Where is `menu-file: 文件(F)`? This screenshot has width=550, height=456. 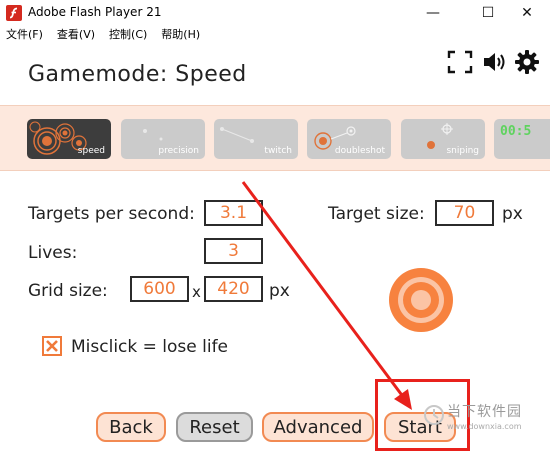 menu-file: 文件(F) is located at coordinates (24, 35).